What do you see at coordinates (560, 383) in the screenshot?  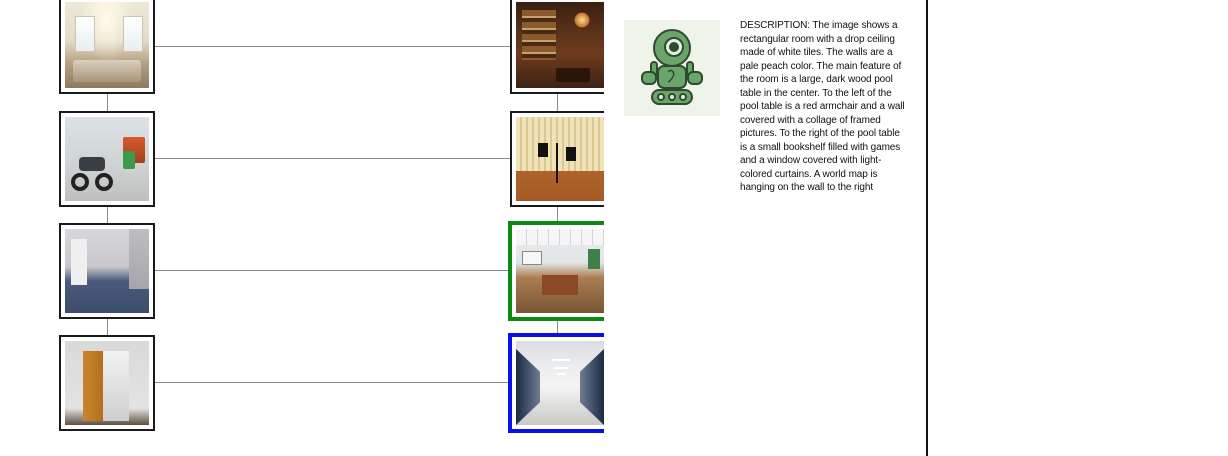 I see `hallway-thumbnail` at bounding box center [560, 383].